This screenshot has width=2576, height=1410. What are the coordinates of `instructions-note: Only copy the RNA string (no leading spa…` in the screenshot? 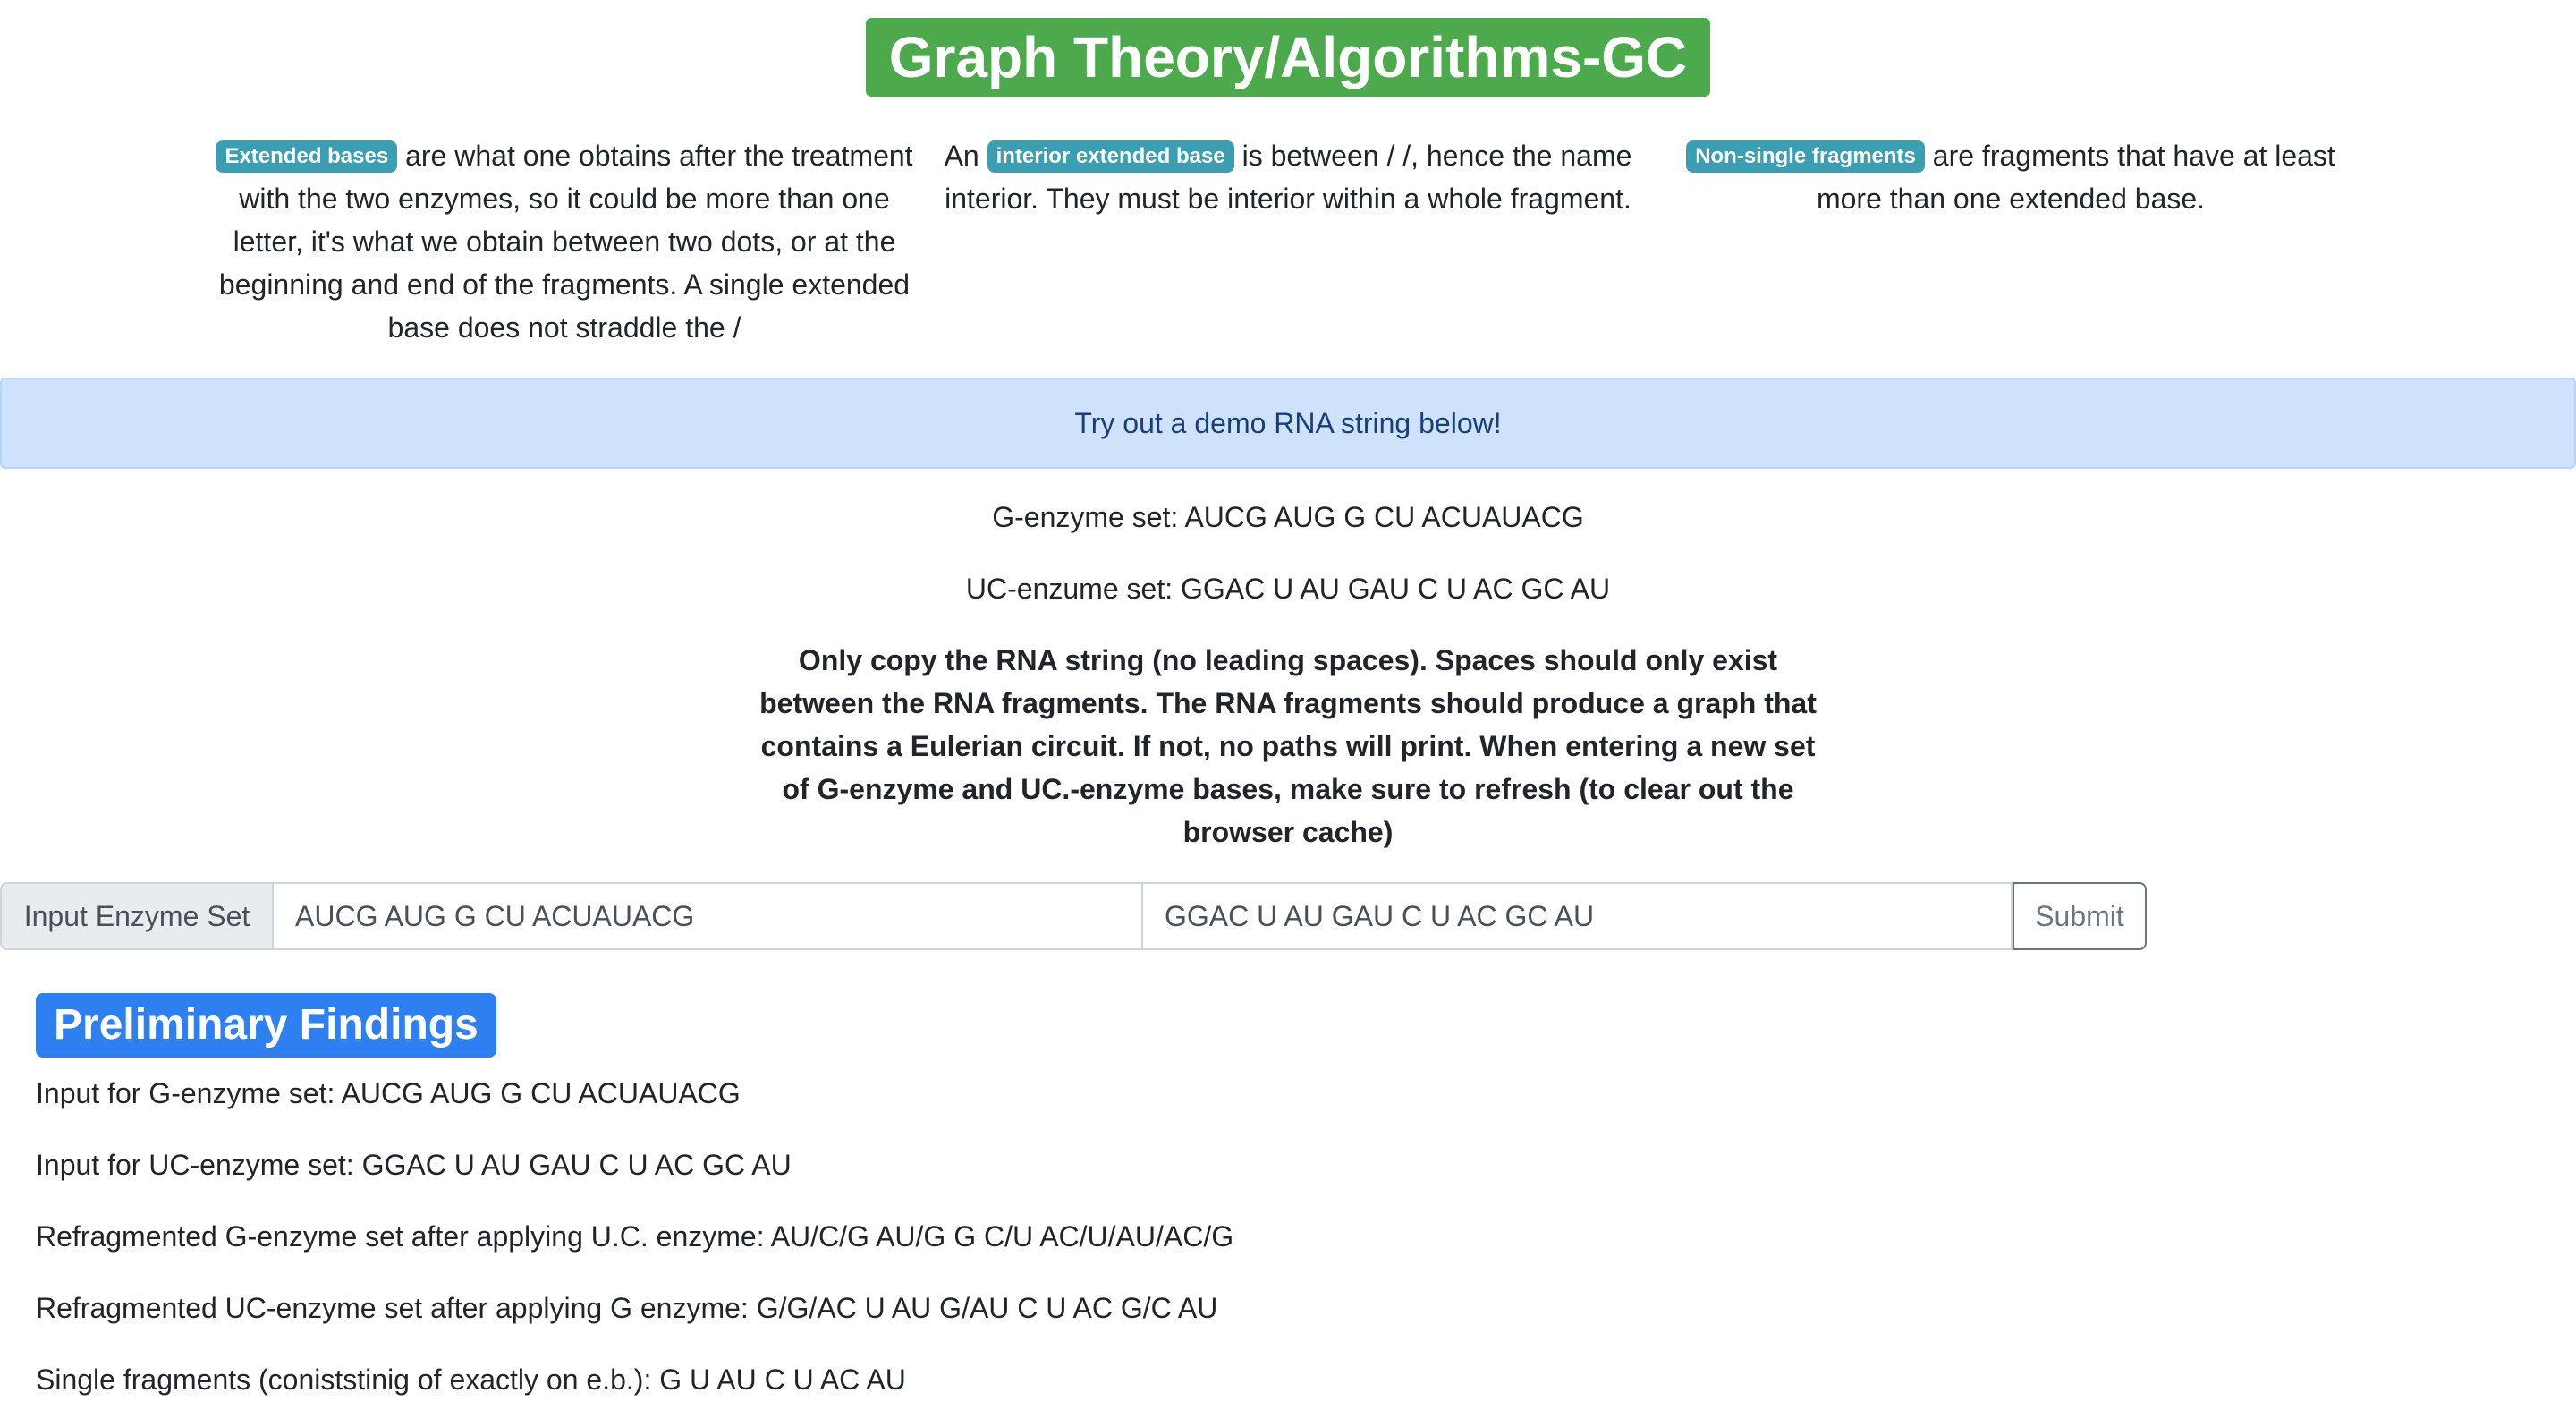 It's located at (1288, 746).